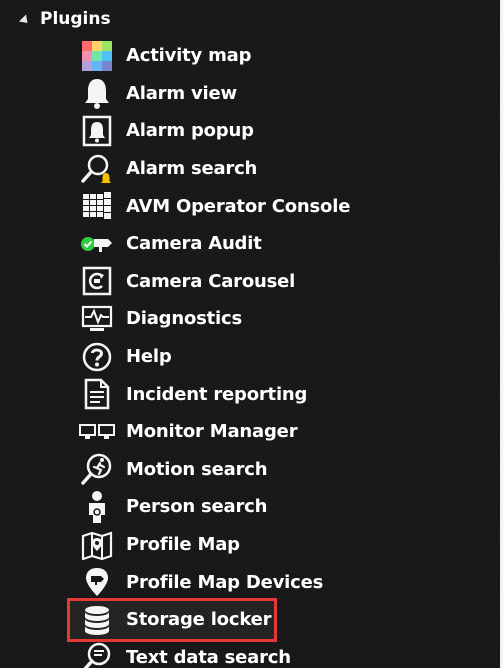  What do you see at coordinates (97, 357) in the screenshot?
I see `help-icon` at bounding box center [97, 357].